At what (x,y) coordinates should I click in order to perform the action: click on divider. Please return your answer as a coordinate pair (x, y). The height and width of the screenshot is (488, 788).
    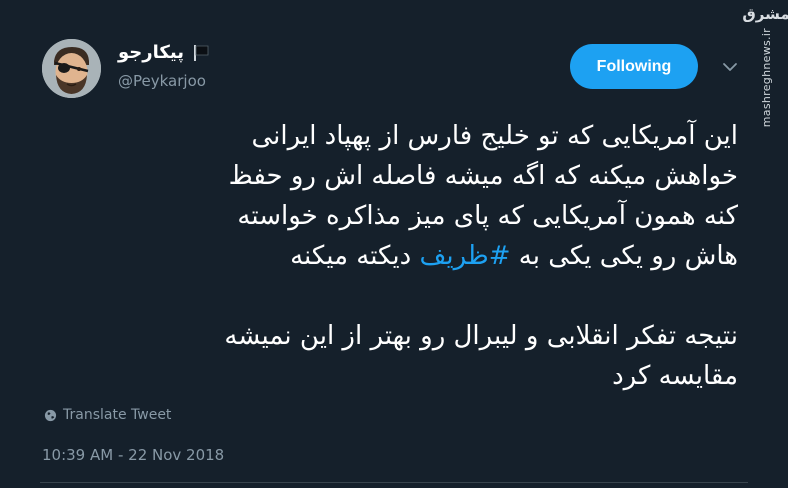
    Looking at the image, I should click on (394, 482).